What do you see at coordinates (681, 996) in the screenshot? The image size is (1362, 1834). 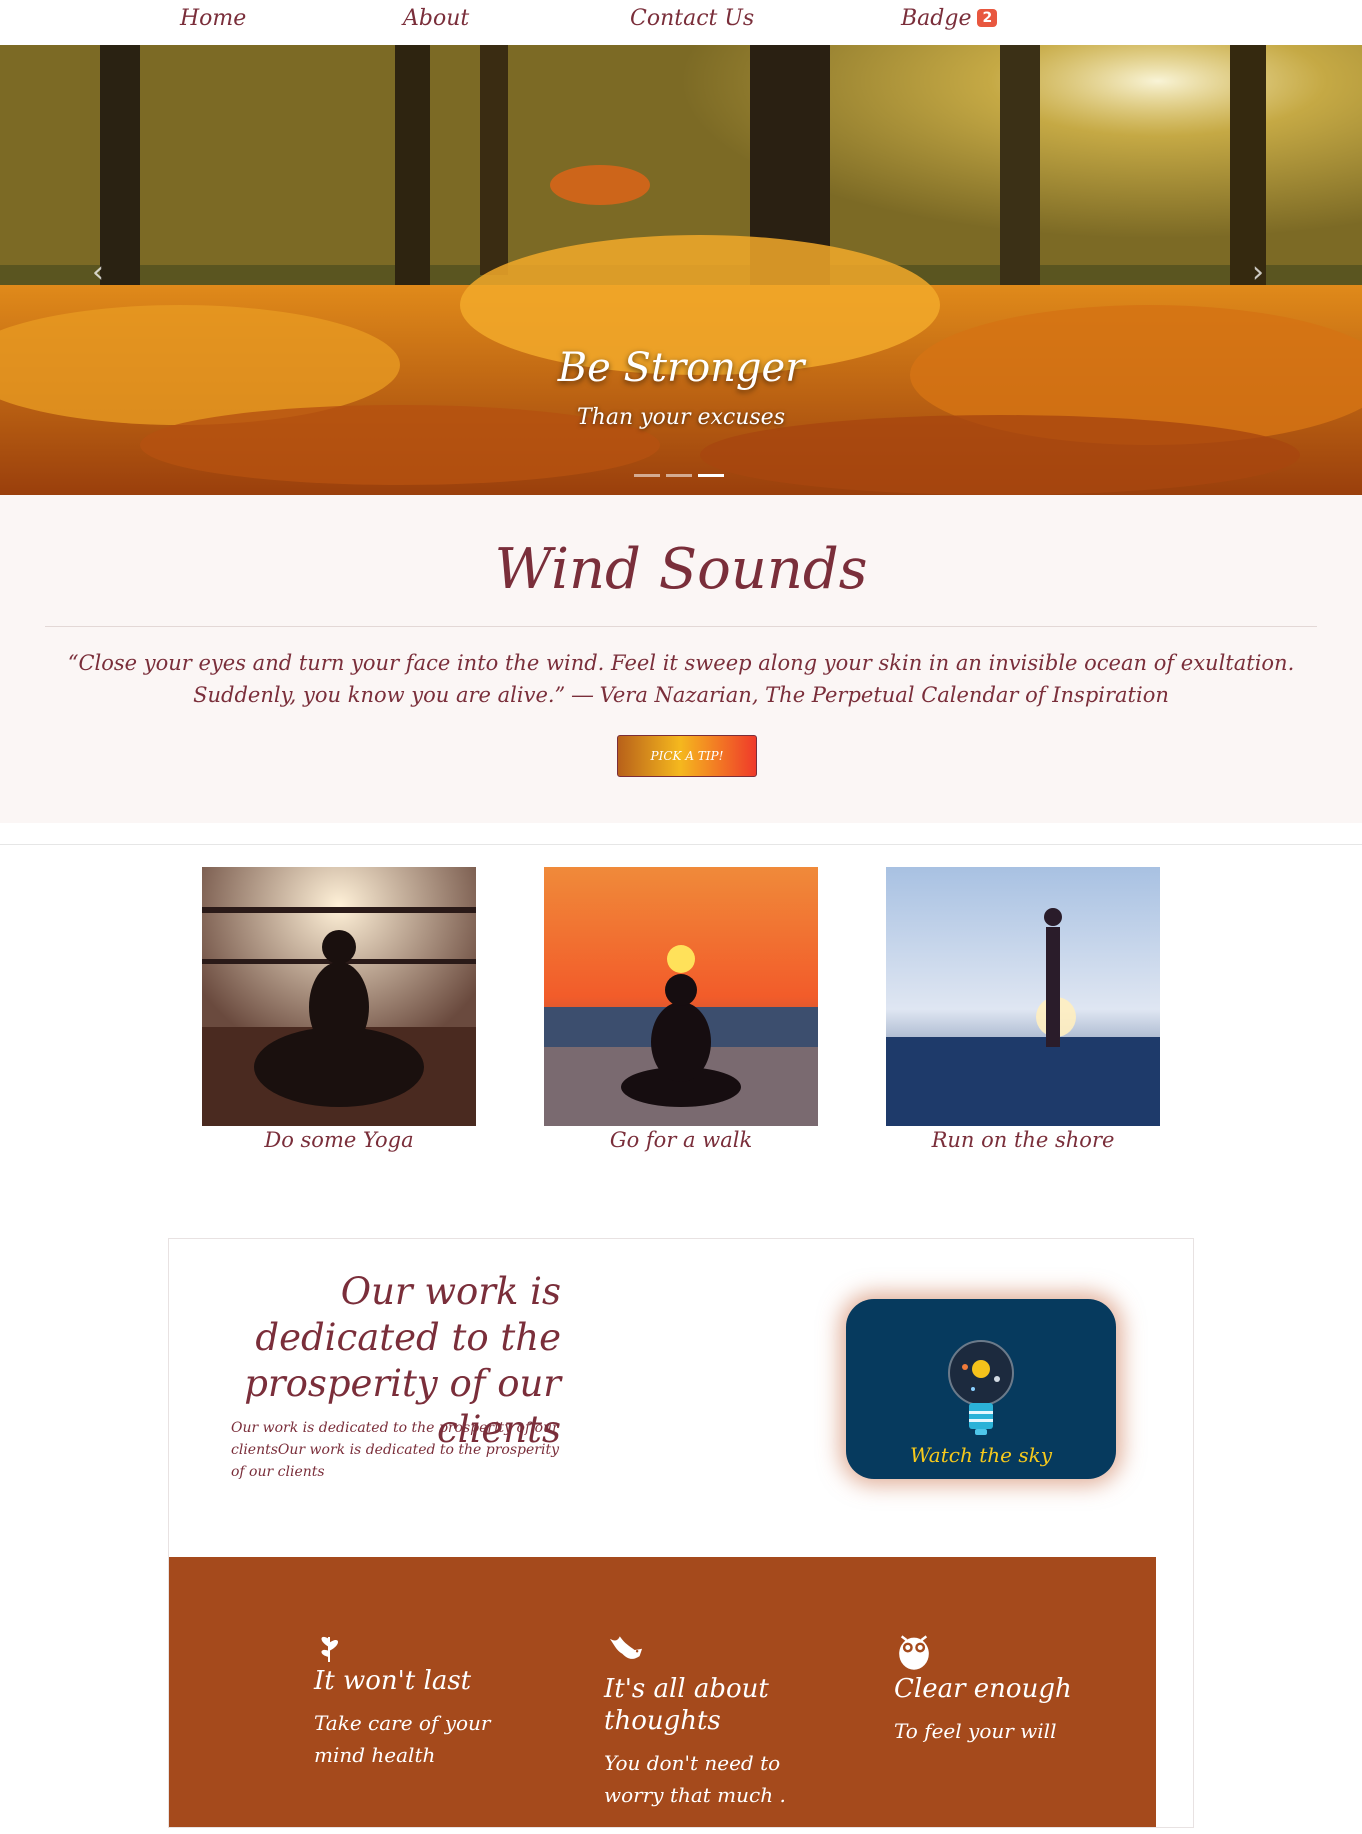 I see `walk-image` at bounding box center [681, 996].